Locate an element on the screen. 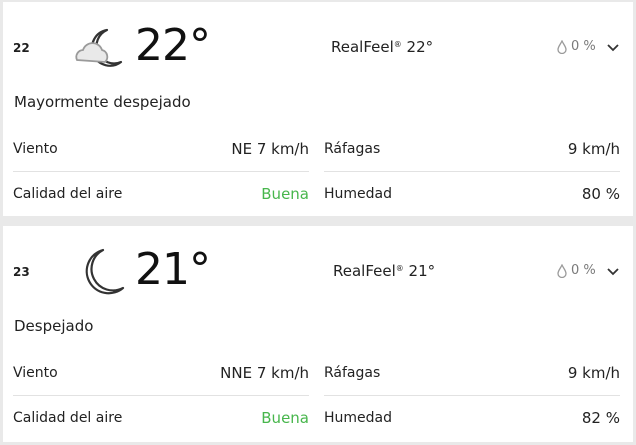  moon-icon is located at coordinates (105, 271).